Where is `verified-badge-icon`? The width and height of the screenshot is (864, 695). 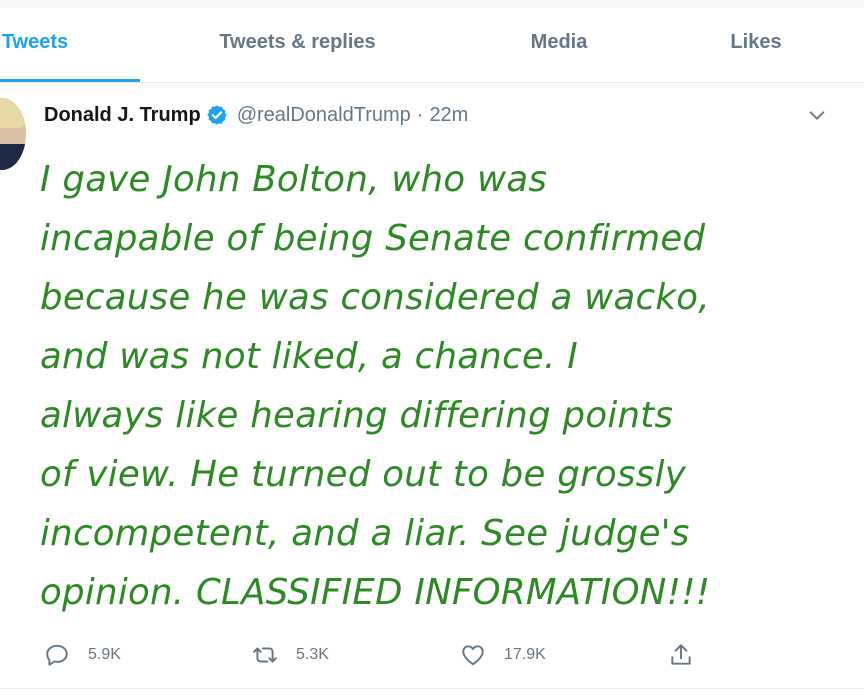 verified-badge-icon is located at coordinates (217, 115).